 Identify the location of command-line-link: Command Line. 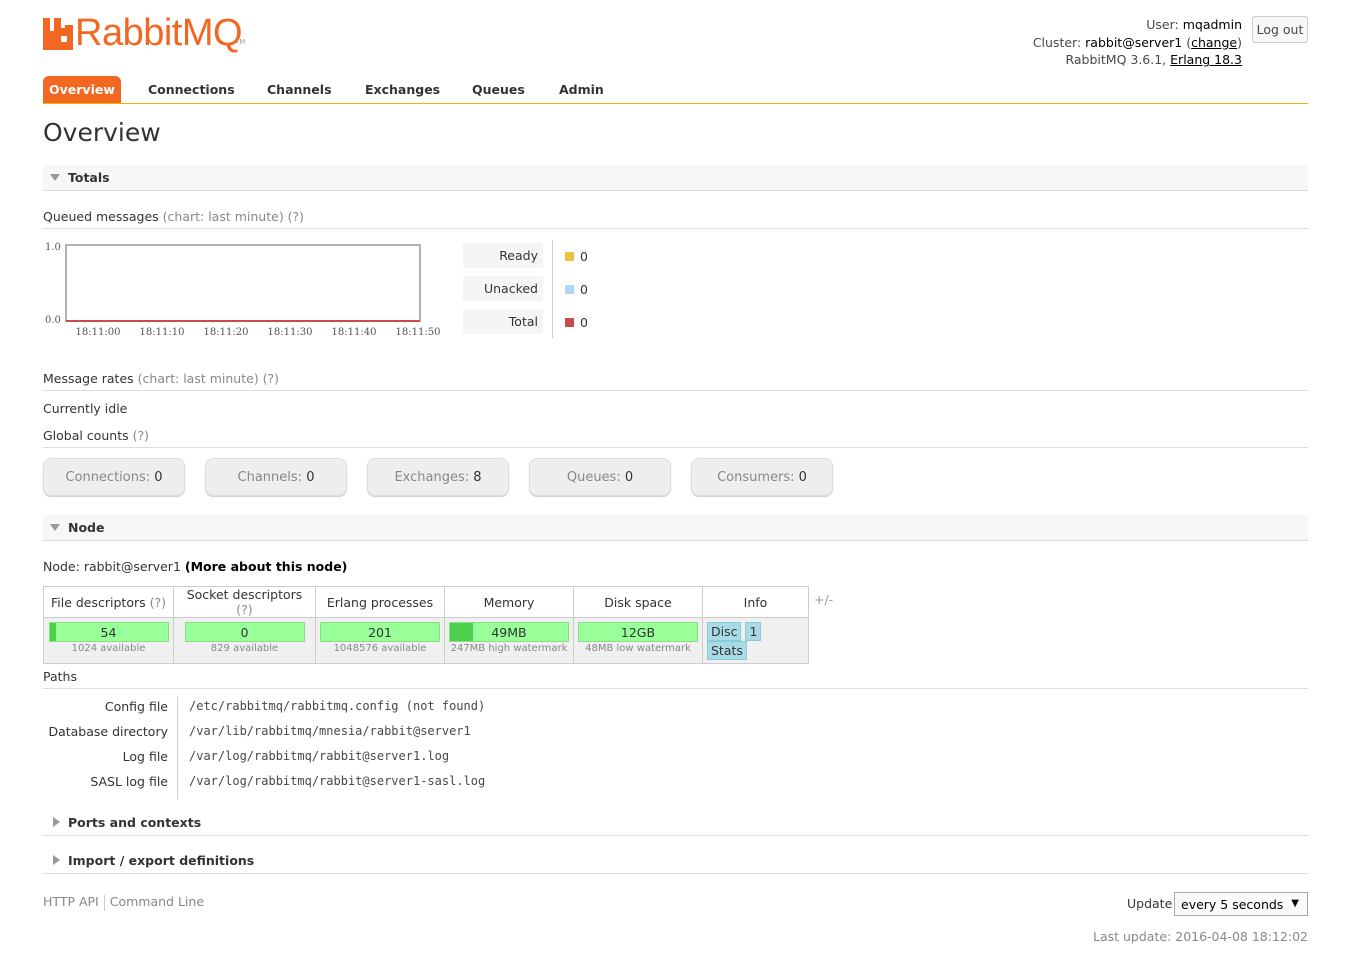
(157, 901).